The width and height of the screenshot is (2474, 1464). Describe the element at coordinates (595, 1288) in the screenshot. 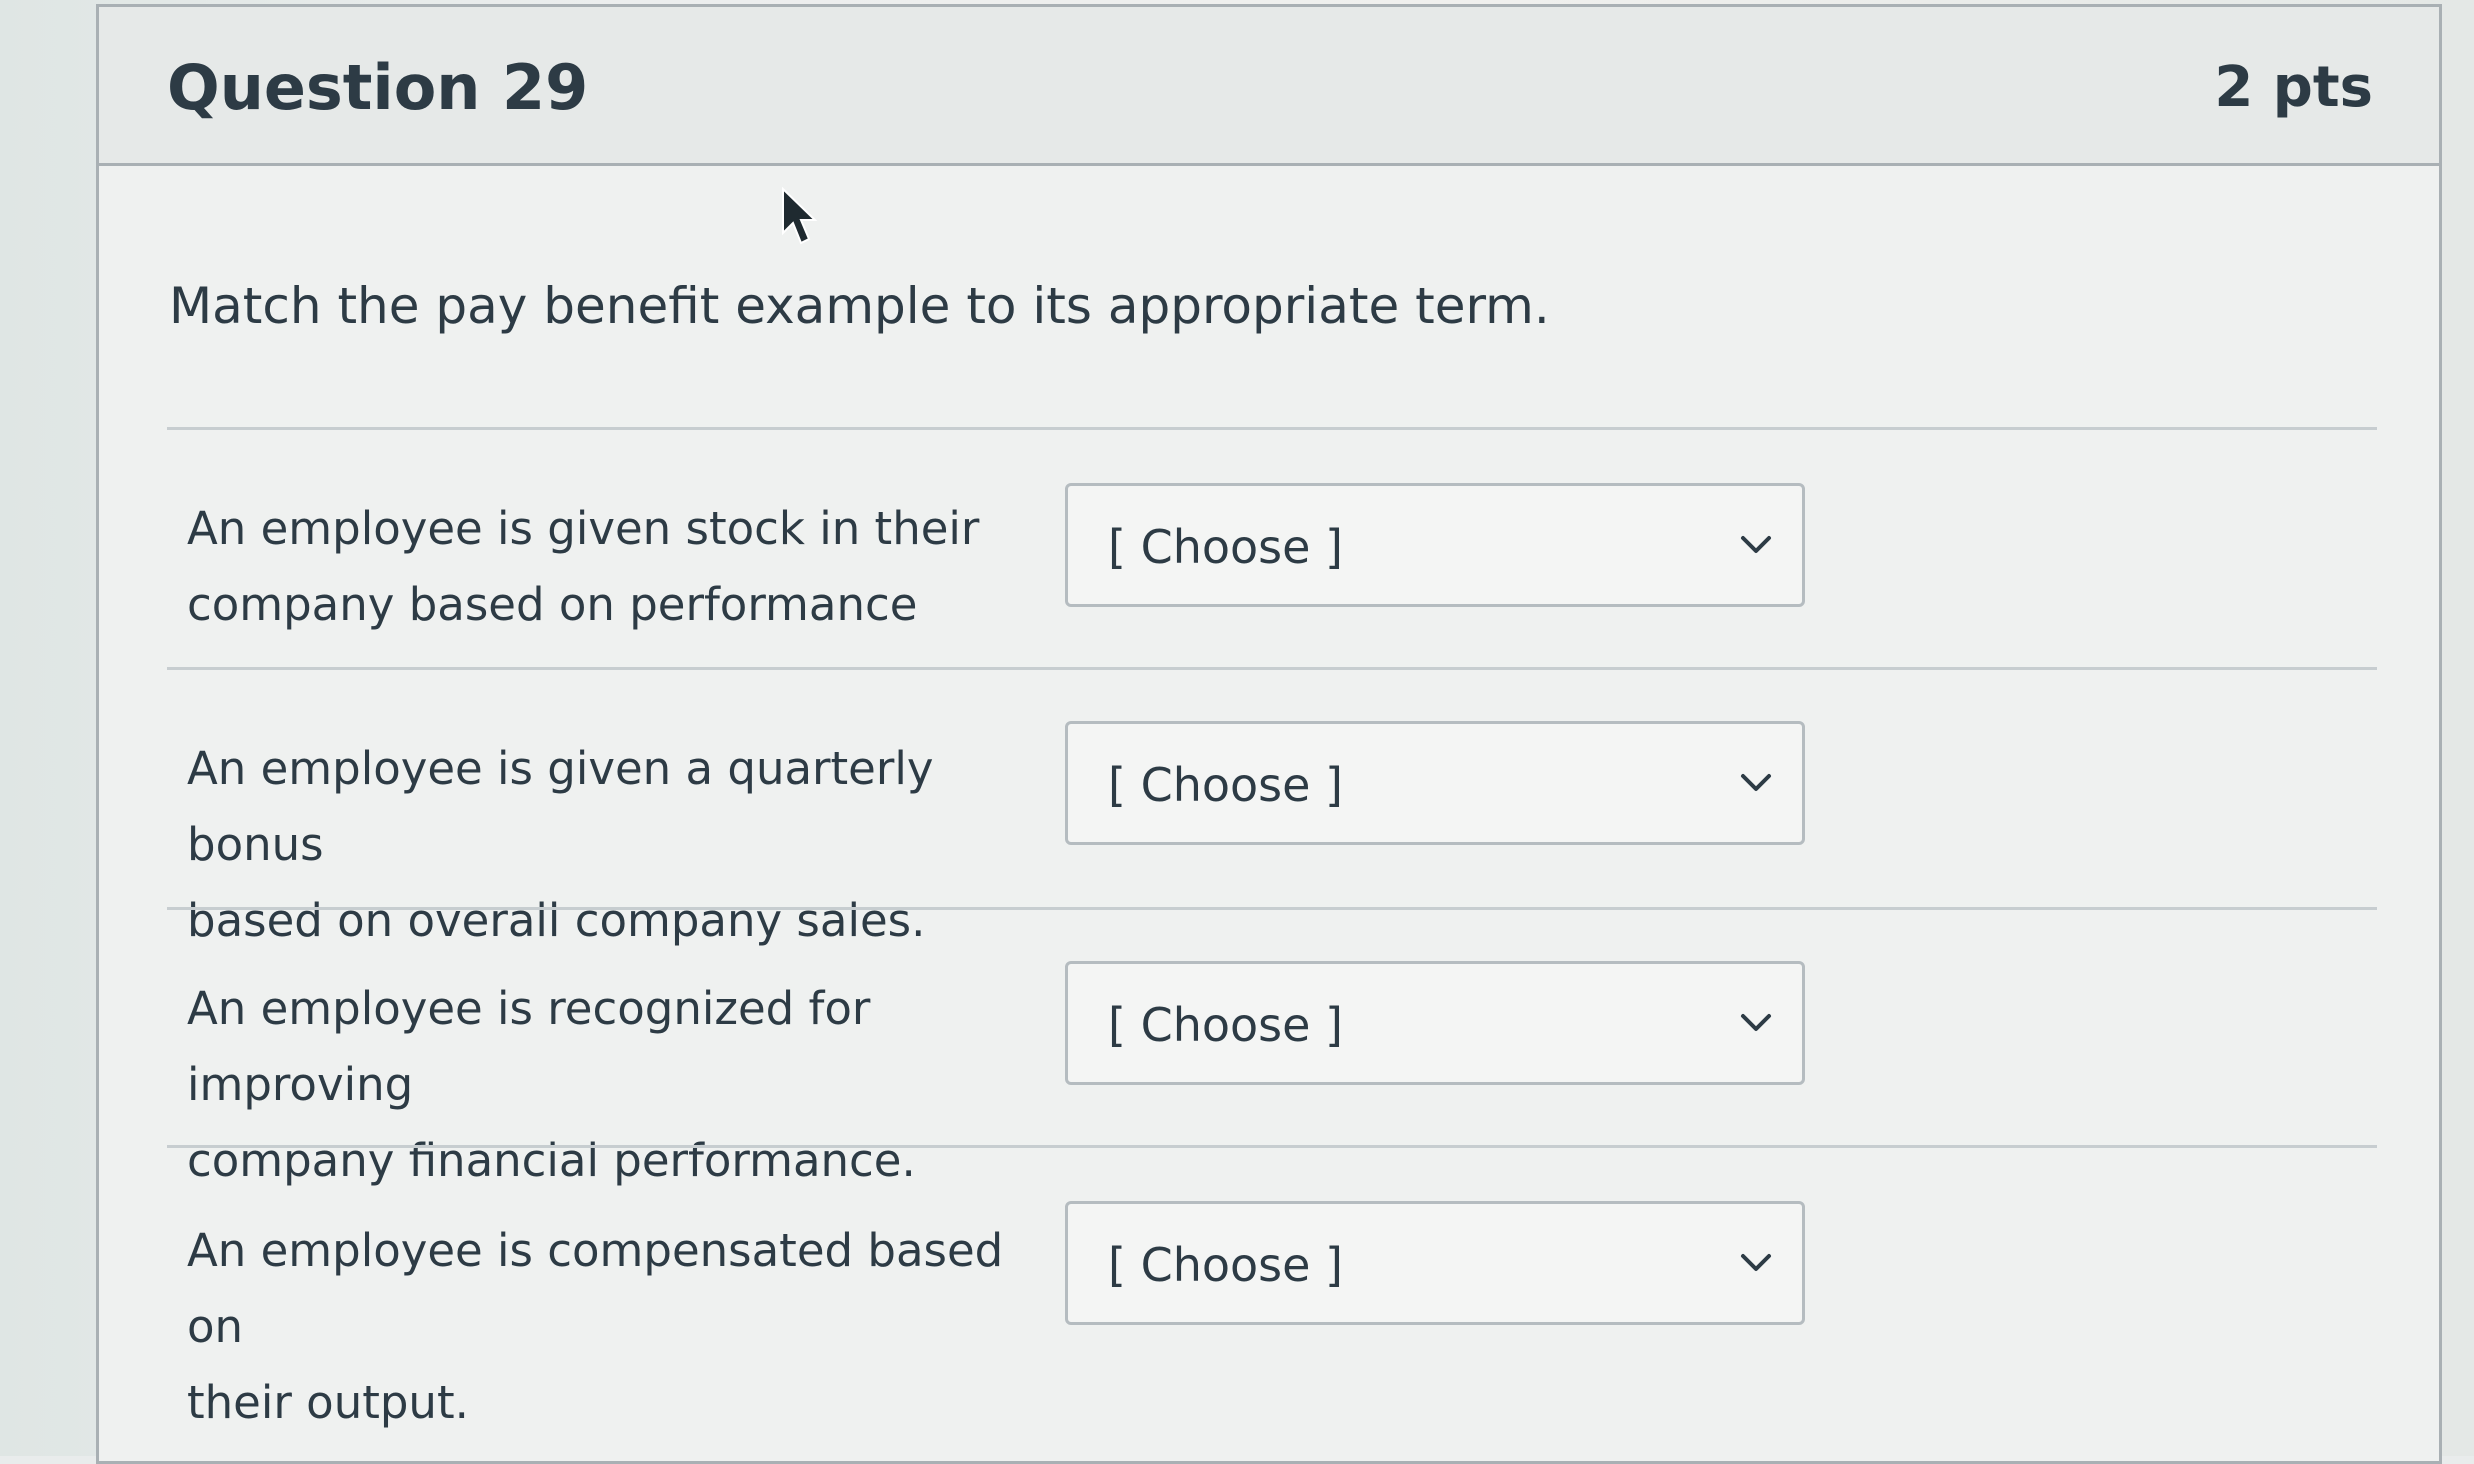

I see `match-prompt-4-line1: An employee is compensated based on` at that location.